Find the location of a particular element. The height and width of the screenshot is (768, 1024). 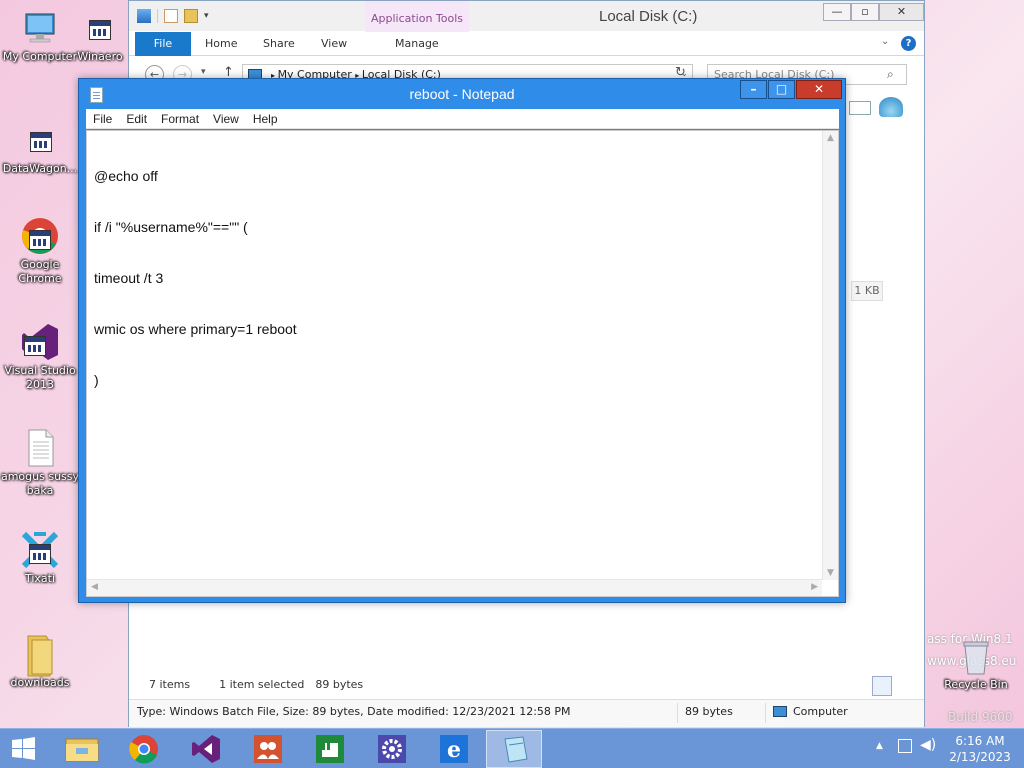

window-controls: – □ ✕ is located at coordinates (791, 89).